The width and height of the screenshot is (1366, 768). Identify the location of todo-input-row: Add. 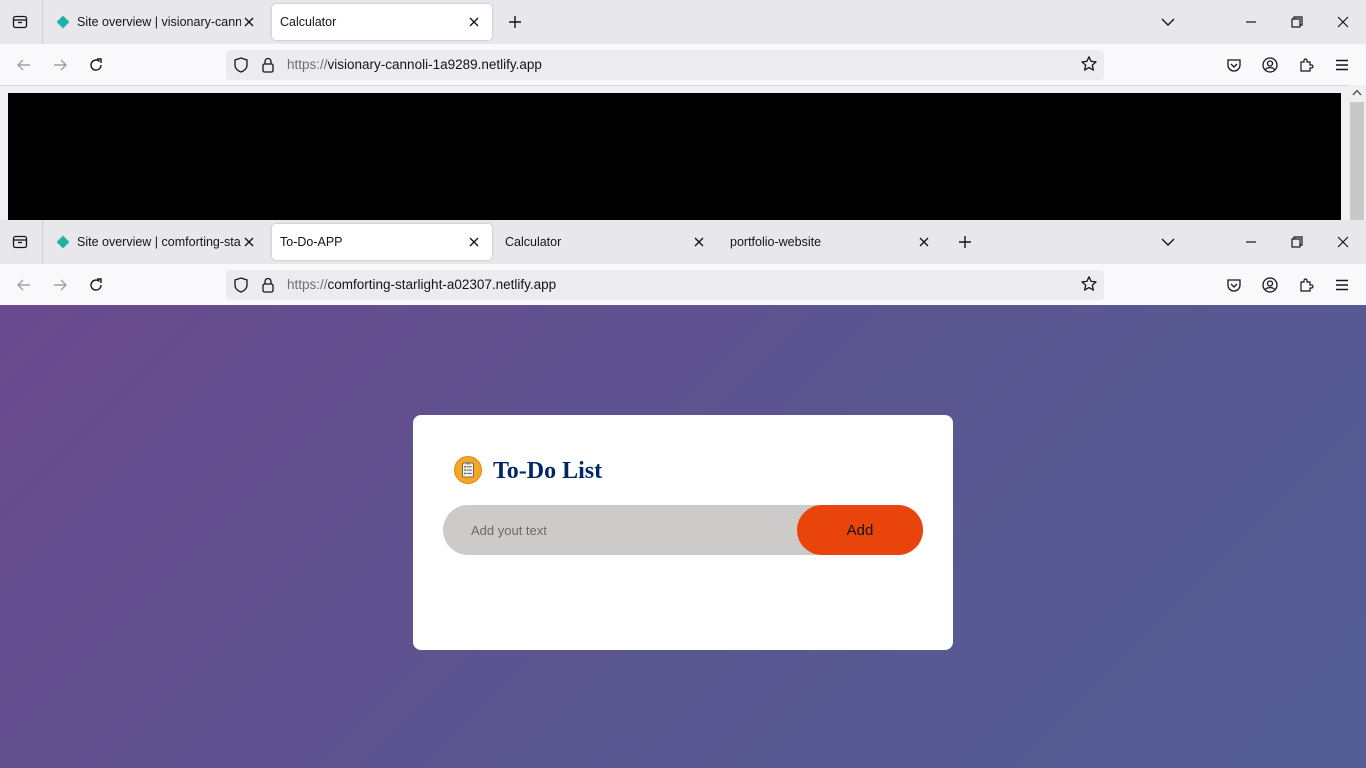
(683, 530).